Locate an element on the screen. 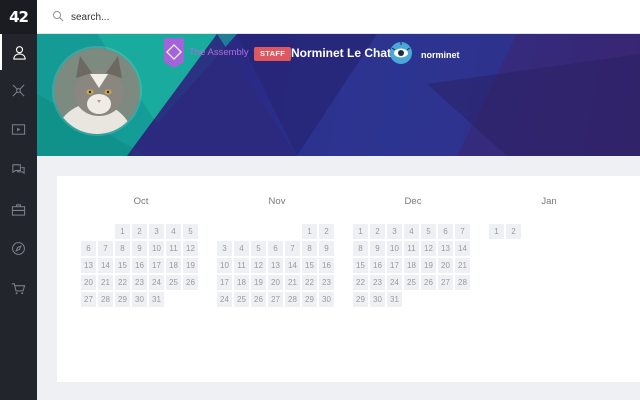  search-input is located at coordinates (221, 17).